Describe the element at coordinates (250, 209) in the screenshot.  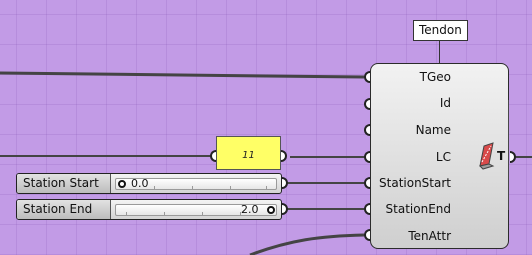
I see `slider-station-end-value: 2.0` at that location.